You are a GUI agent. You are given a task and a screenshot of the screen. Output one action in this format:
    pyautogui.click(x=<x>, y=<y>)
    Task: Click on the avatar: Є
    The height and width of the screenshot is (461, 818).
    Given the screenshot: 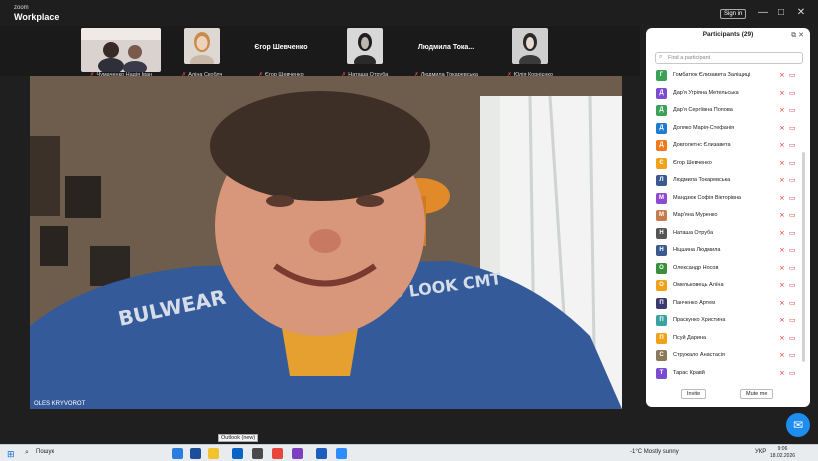 What is the action you would take?
    pyautogui.click(x=661, y=163)
    